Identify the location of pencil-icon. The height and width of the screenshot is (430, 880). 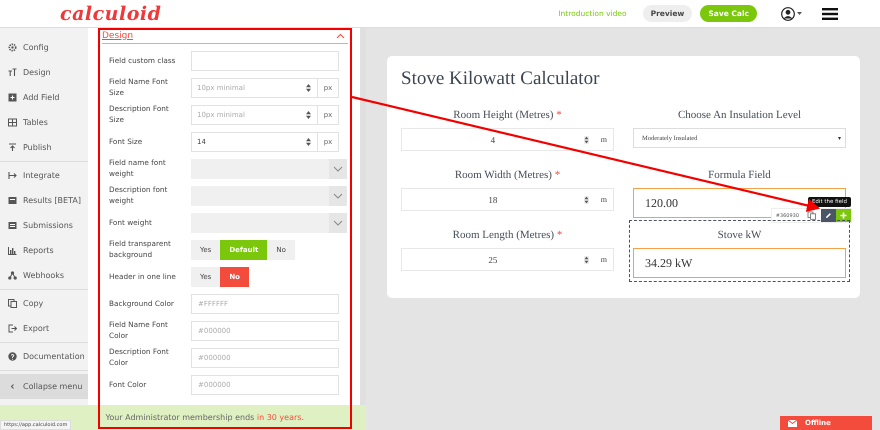
(828, 215).